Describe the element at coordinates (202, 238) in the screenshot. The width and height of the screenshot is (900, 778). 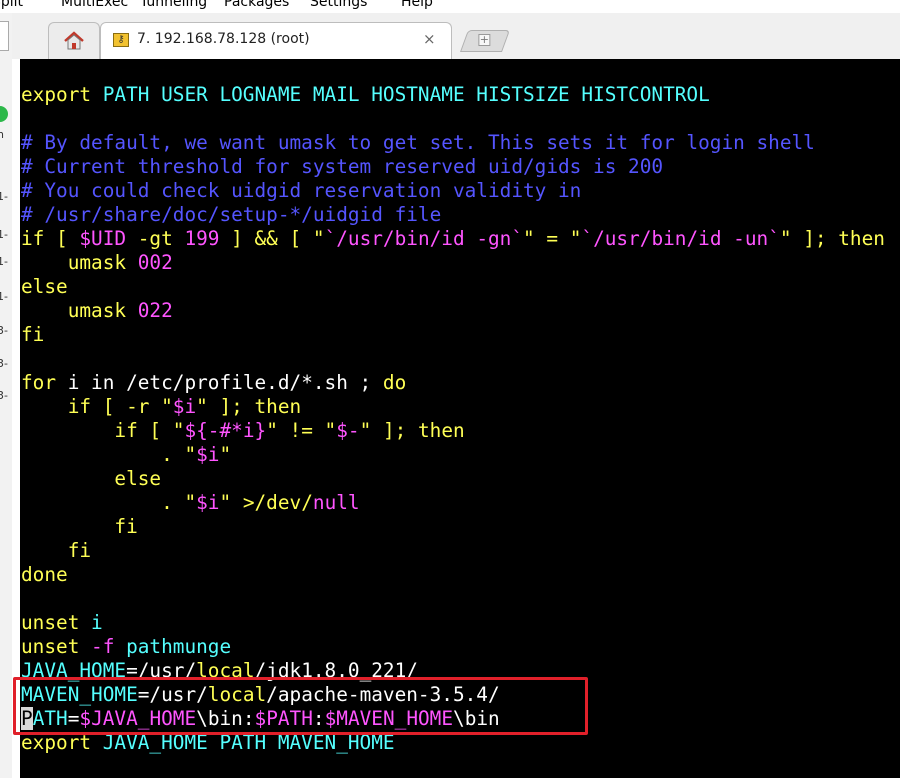
I see `terminal-token: 199` at that location.